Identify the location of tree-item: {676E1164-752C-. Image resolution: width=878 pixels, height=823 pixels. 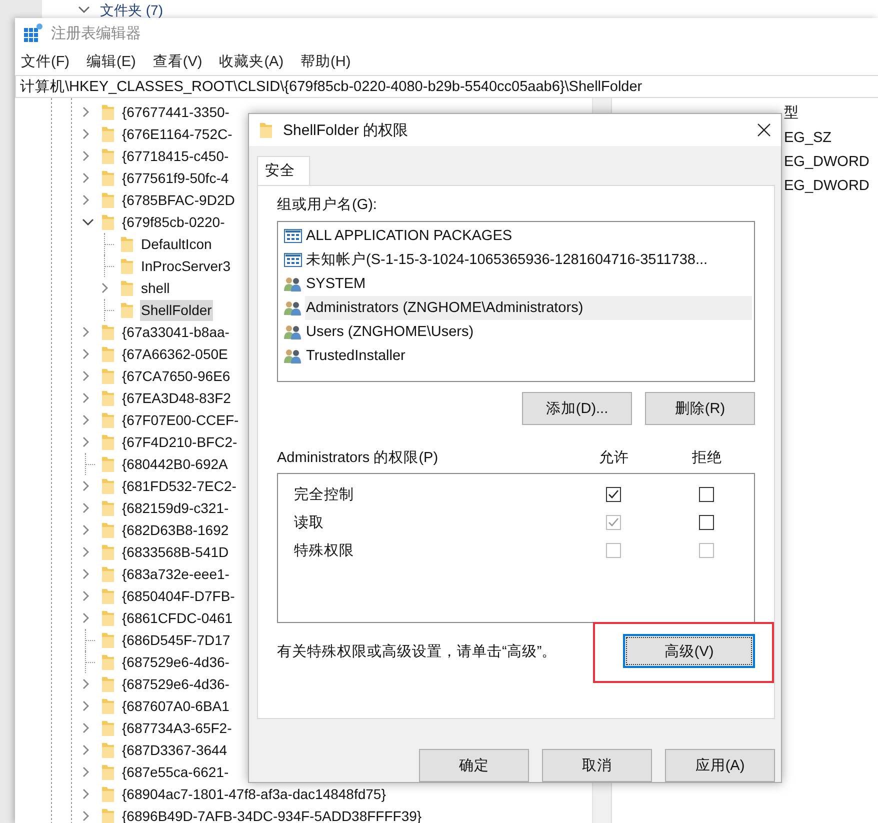
(177, 134).